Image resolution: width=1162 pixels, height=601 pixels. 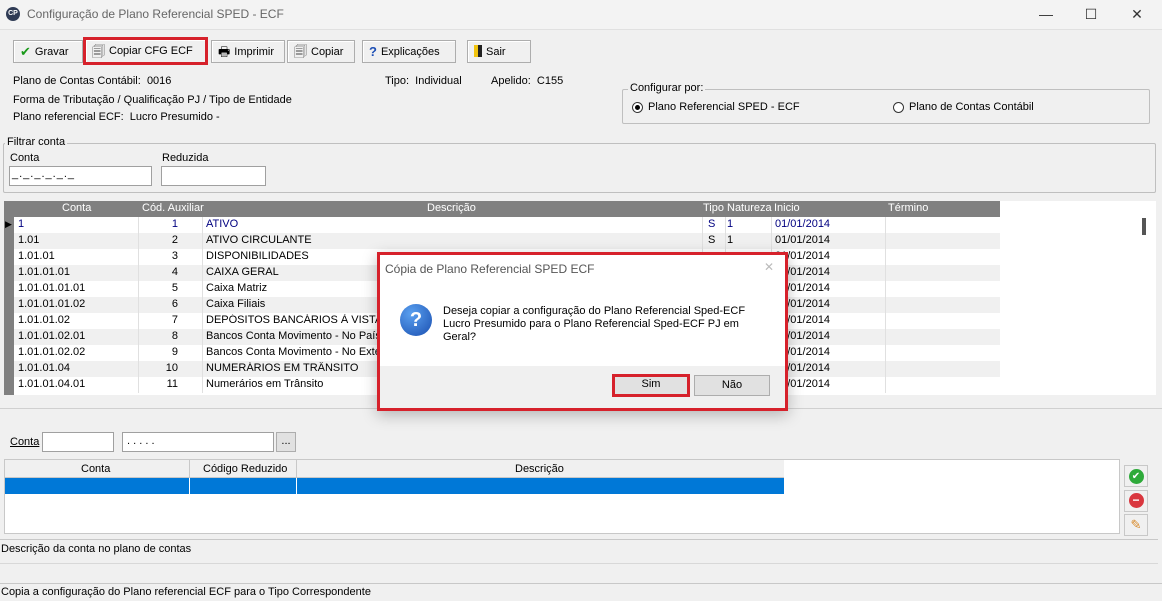 What do you see at coordinates (9, 306) in the screenshot?
I see `row-indicator-column: ▶` at bounding box center [9, 306].